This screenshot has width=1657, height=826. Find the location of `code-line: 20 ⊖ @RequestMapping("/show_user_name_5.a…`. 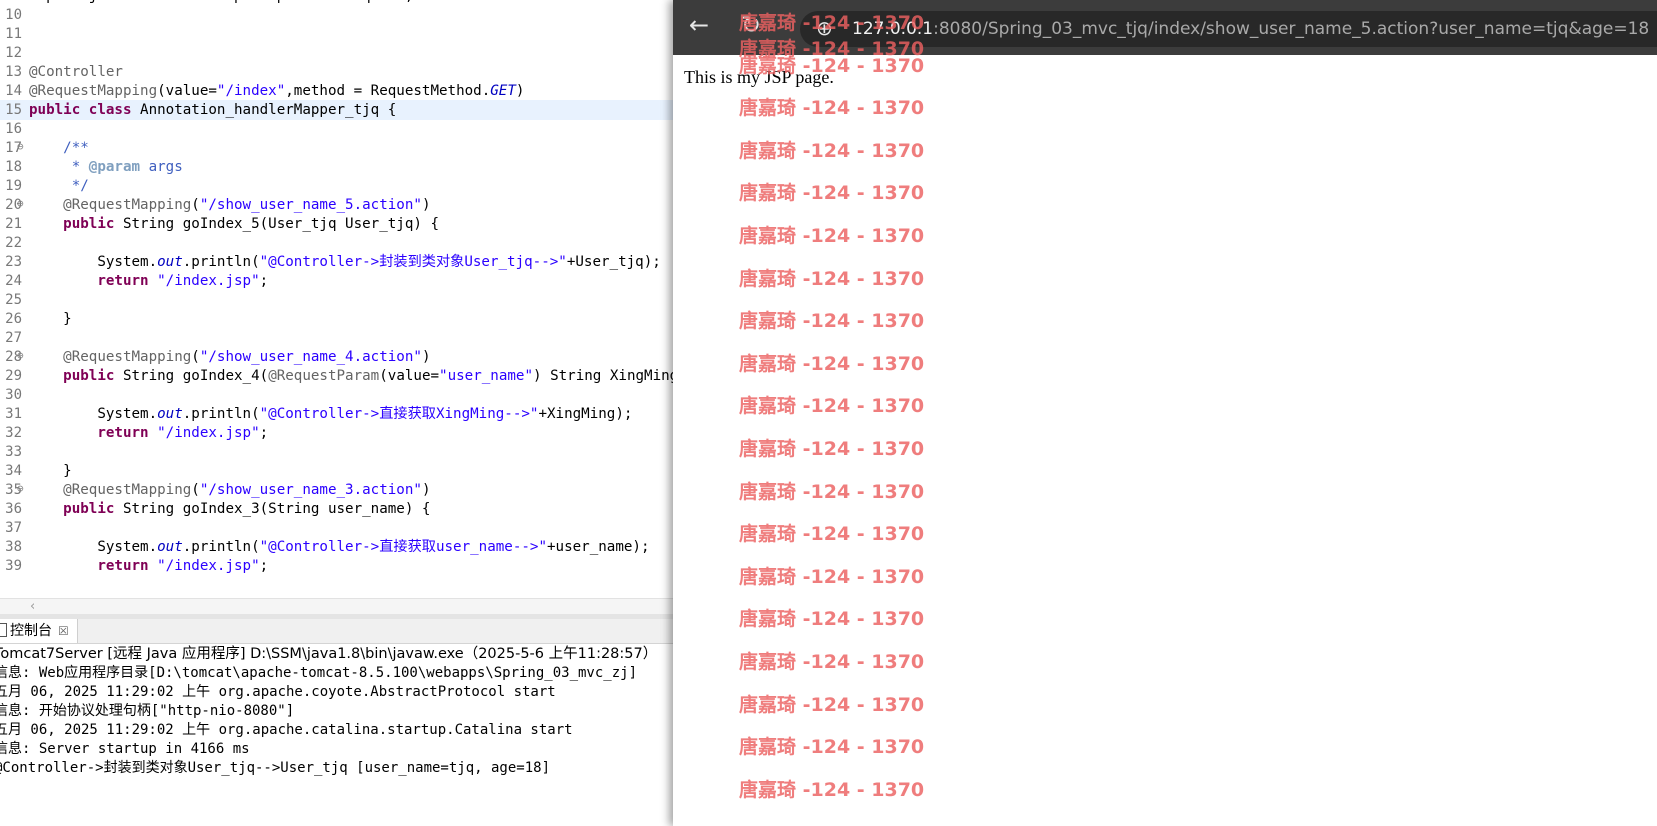

code-line: 20 ⊖ @RequestMapping("/show_user_name_5.a… is located at coordinates (336, 205).